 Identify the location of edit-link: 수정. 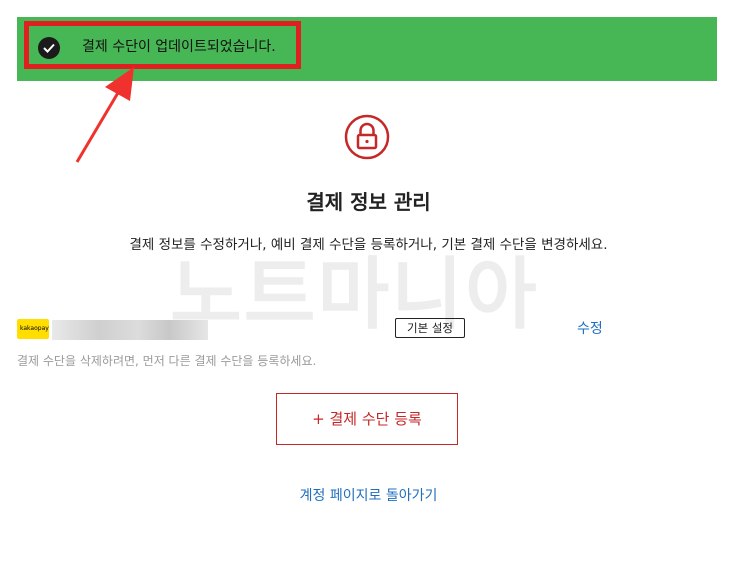
(590, 328).